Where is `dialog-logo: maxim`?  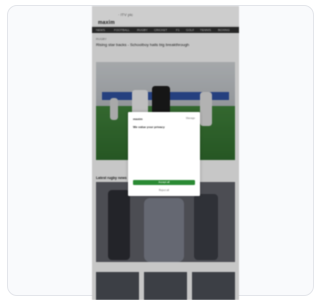
dialog-logo: maxim is located at coordinates (138, 119).